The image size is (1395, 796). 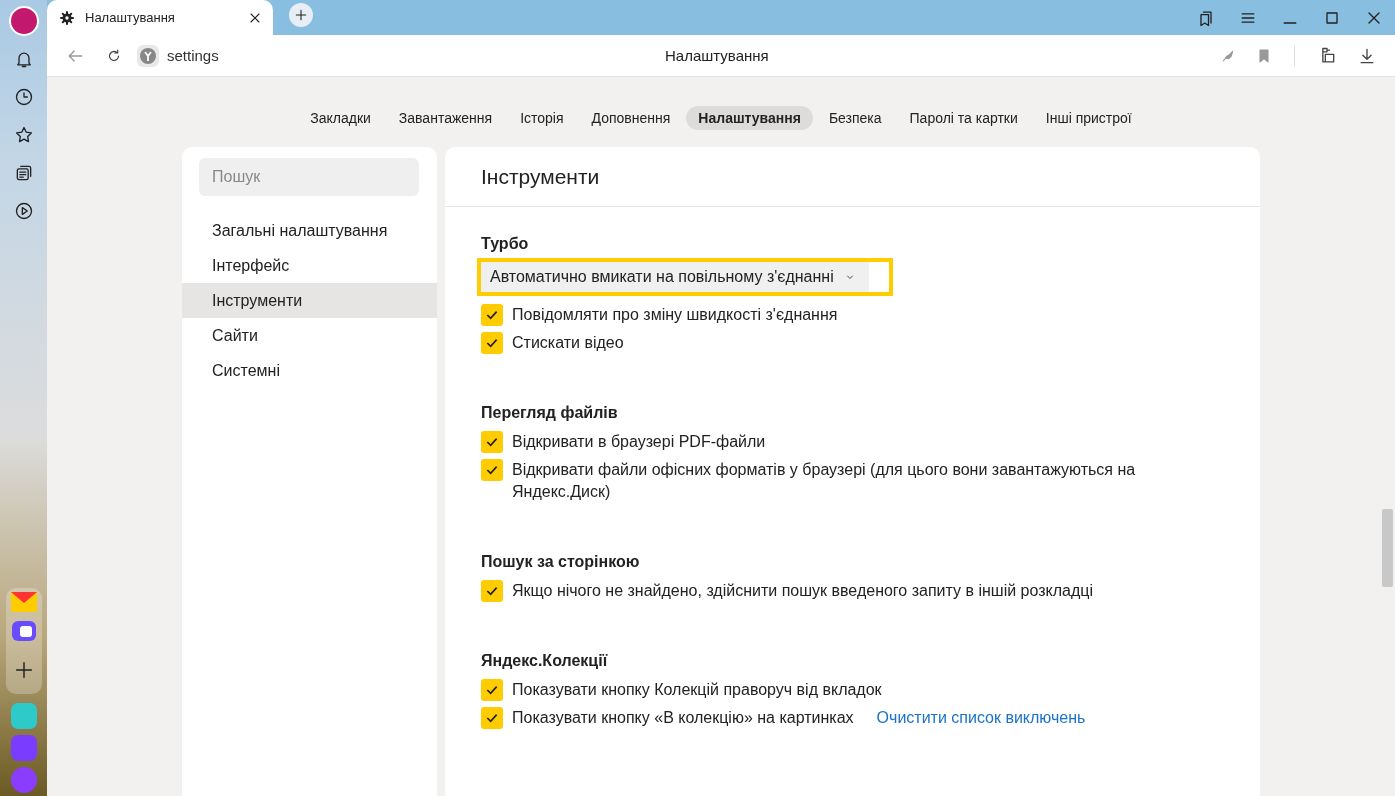 I want to click on nav-tab: Історія, so click(x=542, y=118).